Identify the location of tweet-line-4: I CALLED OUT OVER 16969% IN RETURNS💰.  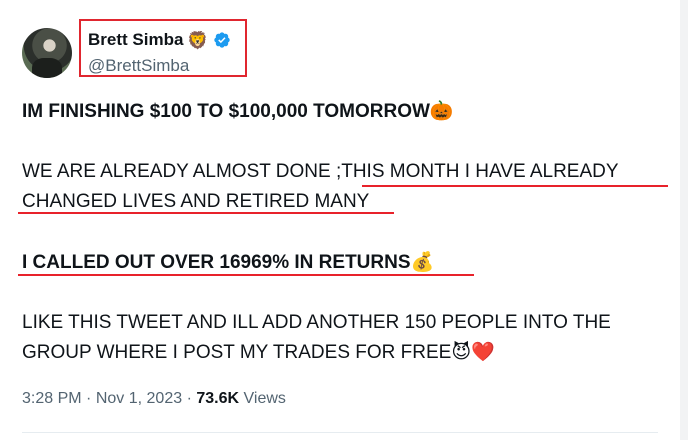
(228, 263).